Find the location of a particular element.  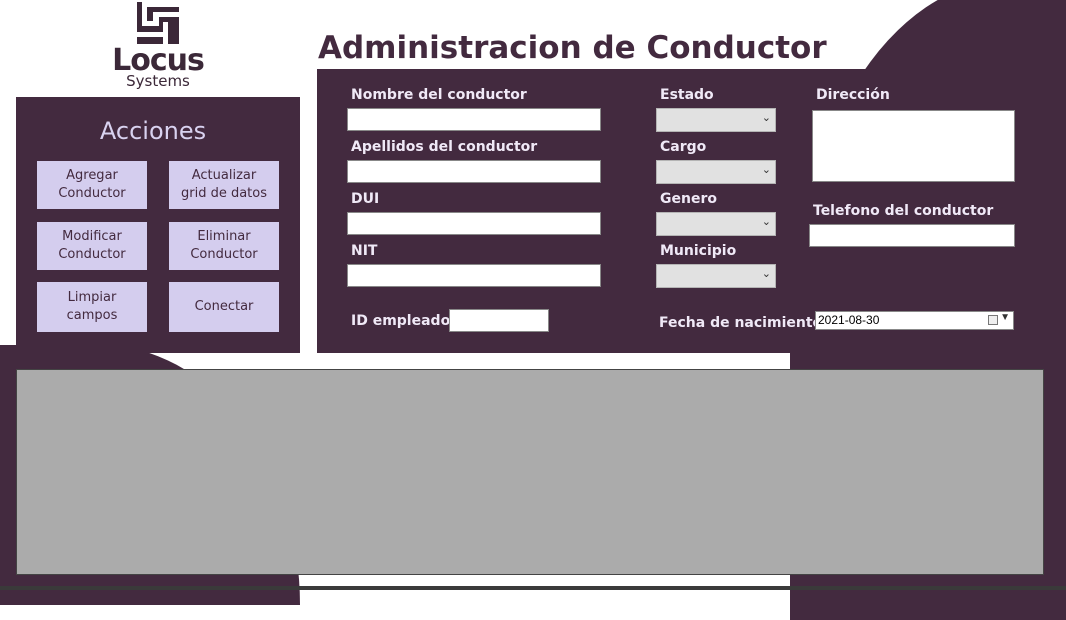

locus-logo: Locus Systems is located at coordinates (158, 47).